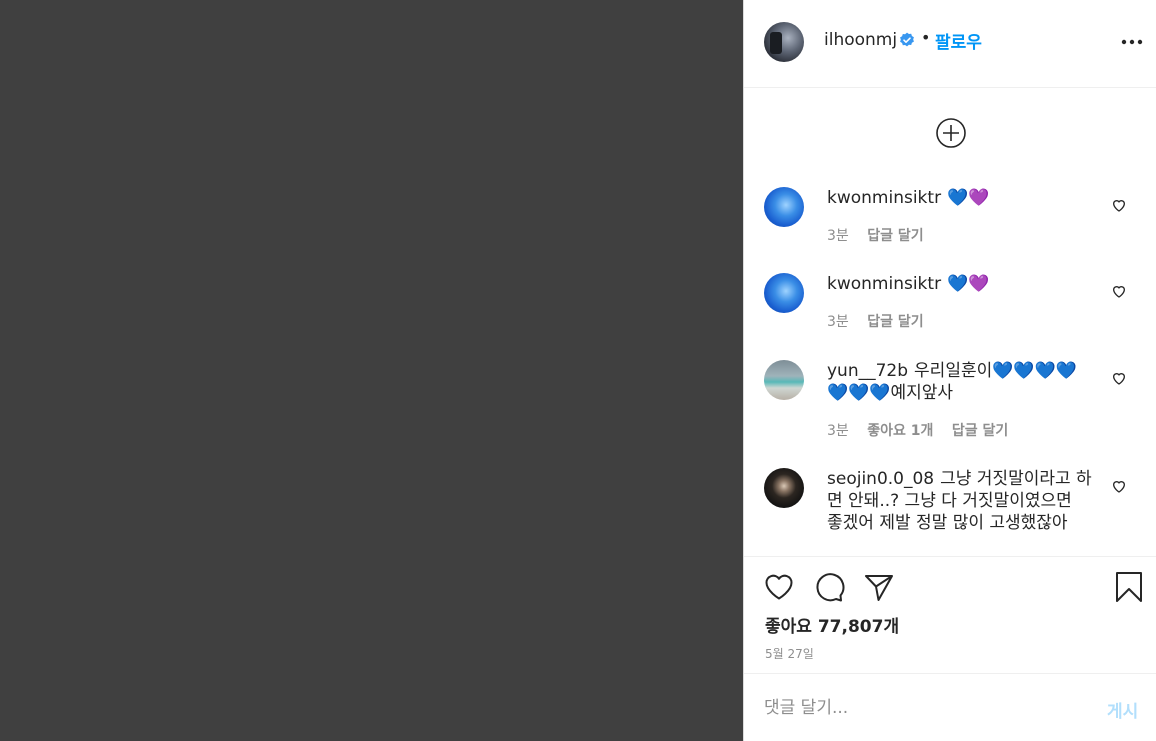 The width and height of the screenshot is (1156, 741). Describe the element at coordinates (879, 587) in the screenshot. I see `share-icon` at that location.